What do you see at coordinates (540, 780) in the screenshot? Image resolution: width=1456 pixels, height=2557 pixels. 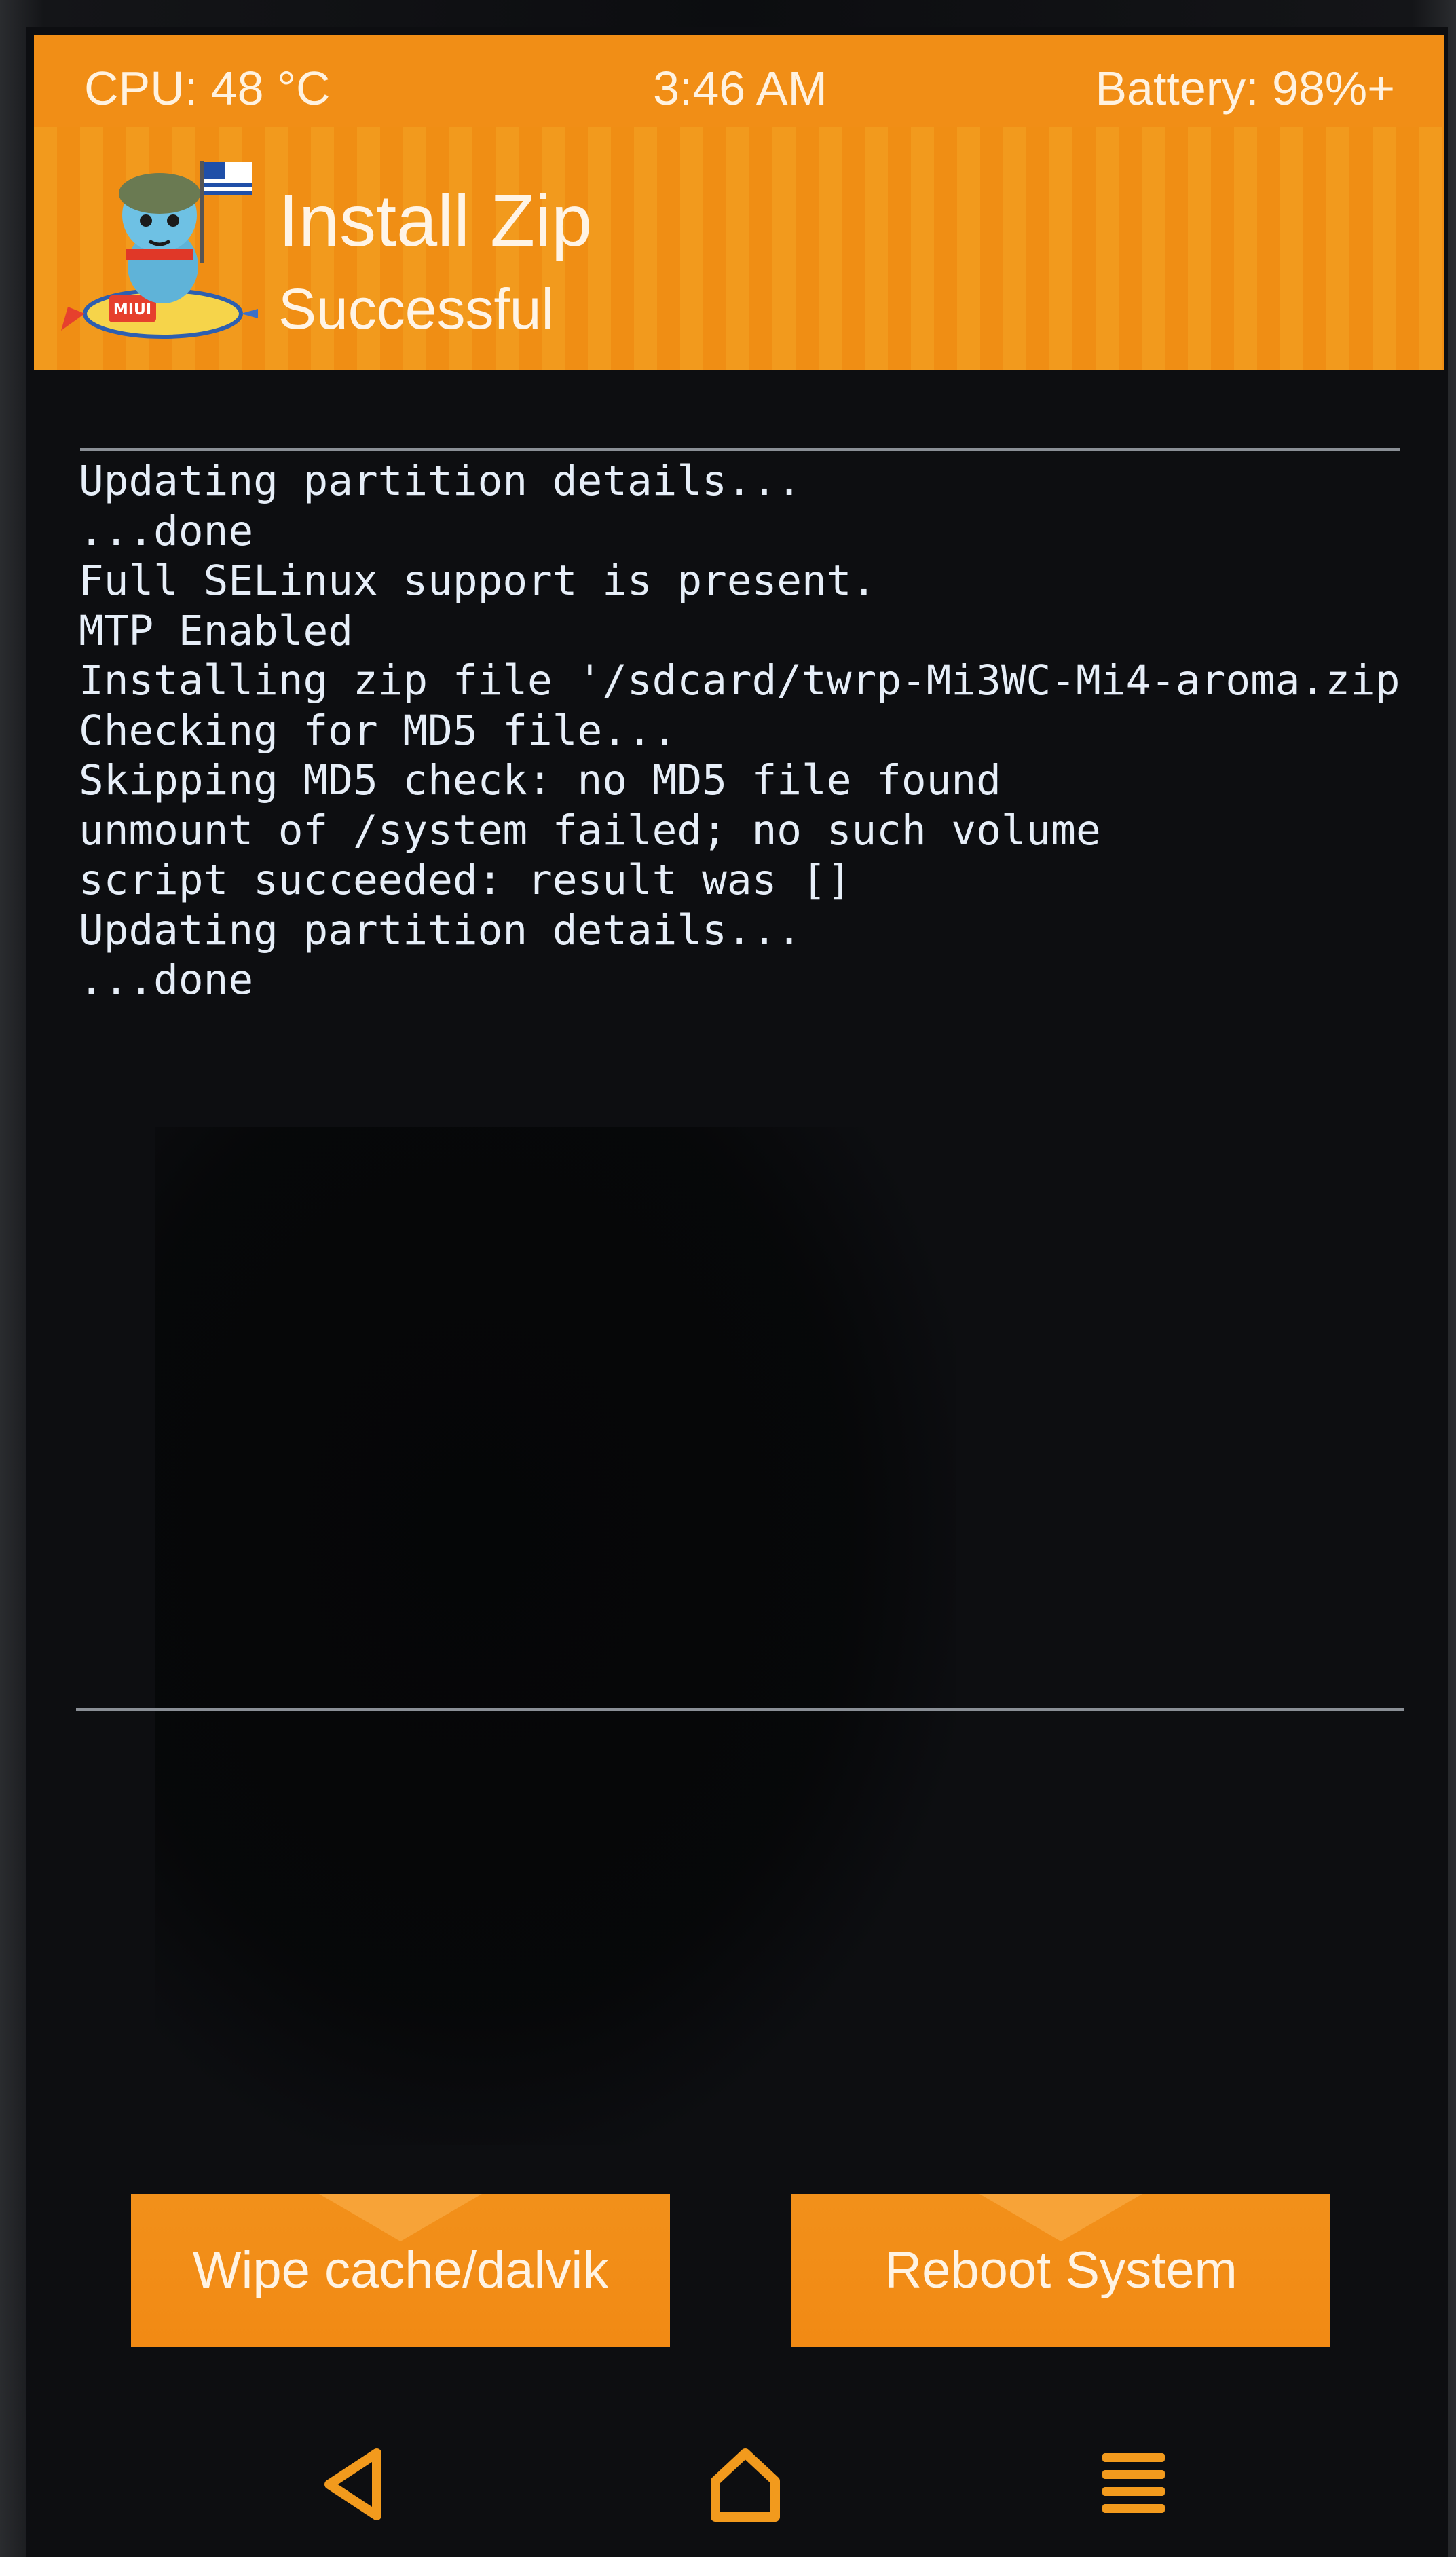 I see `console-line: Skipping MD5 check: no MD5 file found` at bounding box center [540, 780].